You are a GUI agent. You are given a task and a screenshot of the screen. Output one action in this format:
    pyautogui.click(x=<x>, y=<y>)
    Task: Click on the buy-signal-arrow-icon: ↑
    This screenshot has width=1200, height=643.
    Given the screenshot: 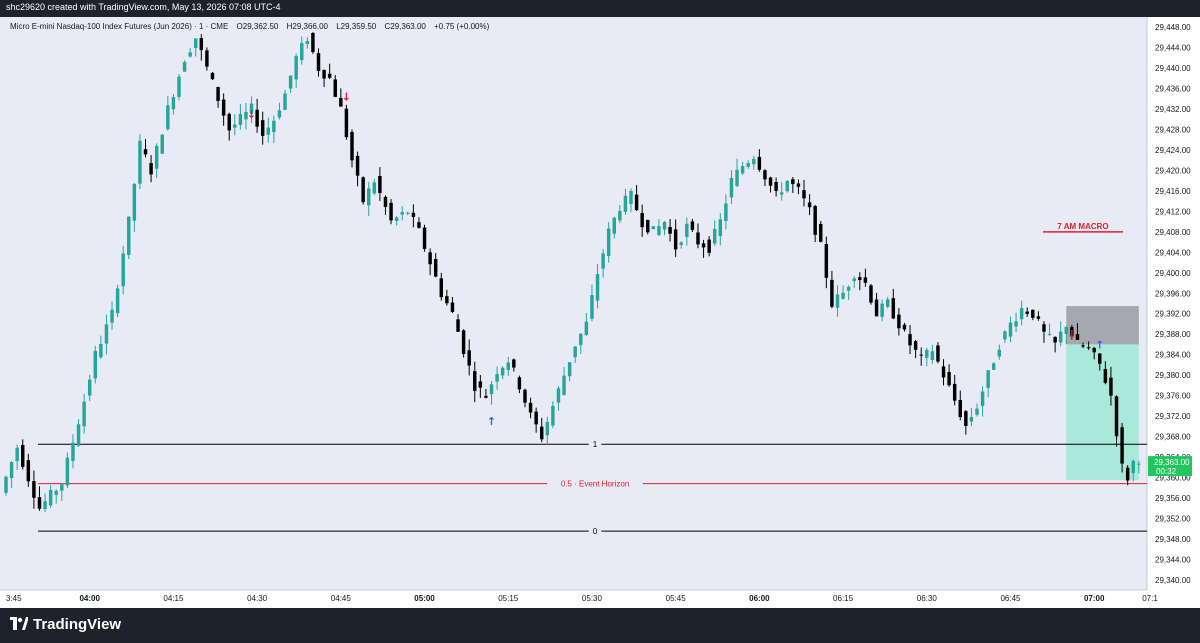 What is the action you would take?
    pyautogui.click(x=1099, y=344)
    